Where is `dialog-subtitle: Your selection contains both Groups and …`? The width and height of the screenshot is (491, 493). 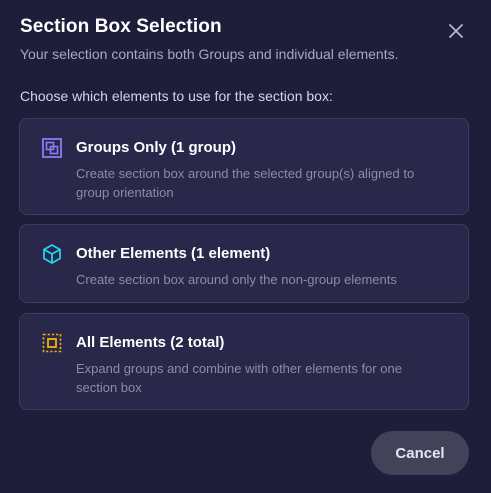
dialog-subtitle: Your selection contains both Groups and … is located at coordinates (209, 54).